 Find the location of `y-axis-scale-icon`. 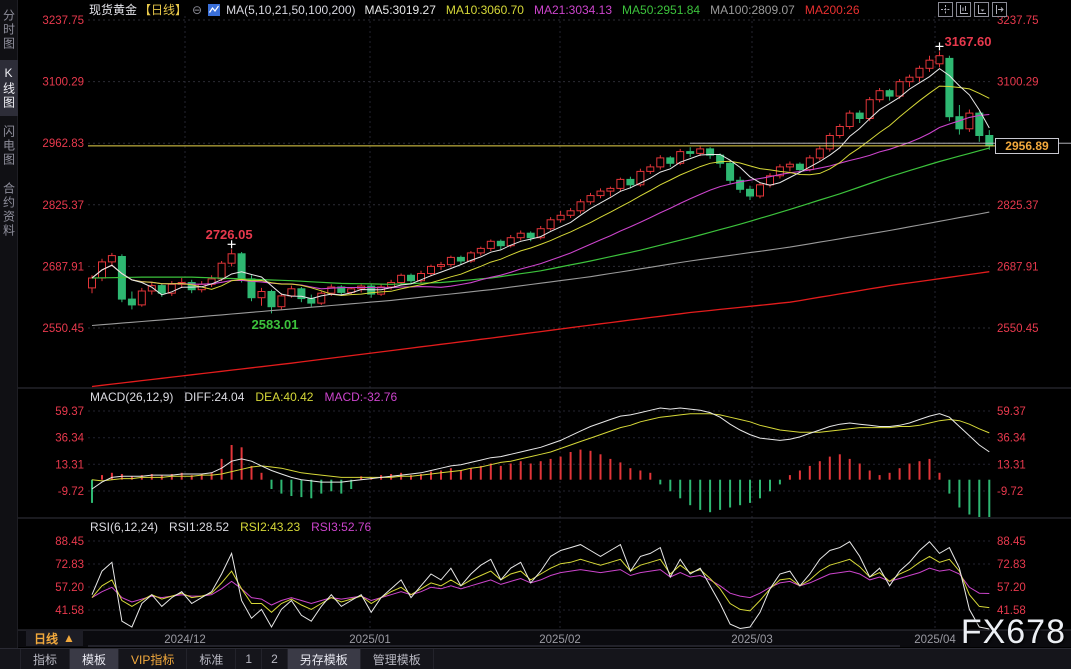

y-axis-scale-icon is located at coordinates (963, 9).